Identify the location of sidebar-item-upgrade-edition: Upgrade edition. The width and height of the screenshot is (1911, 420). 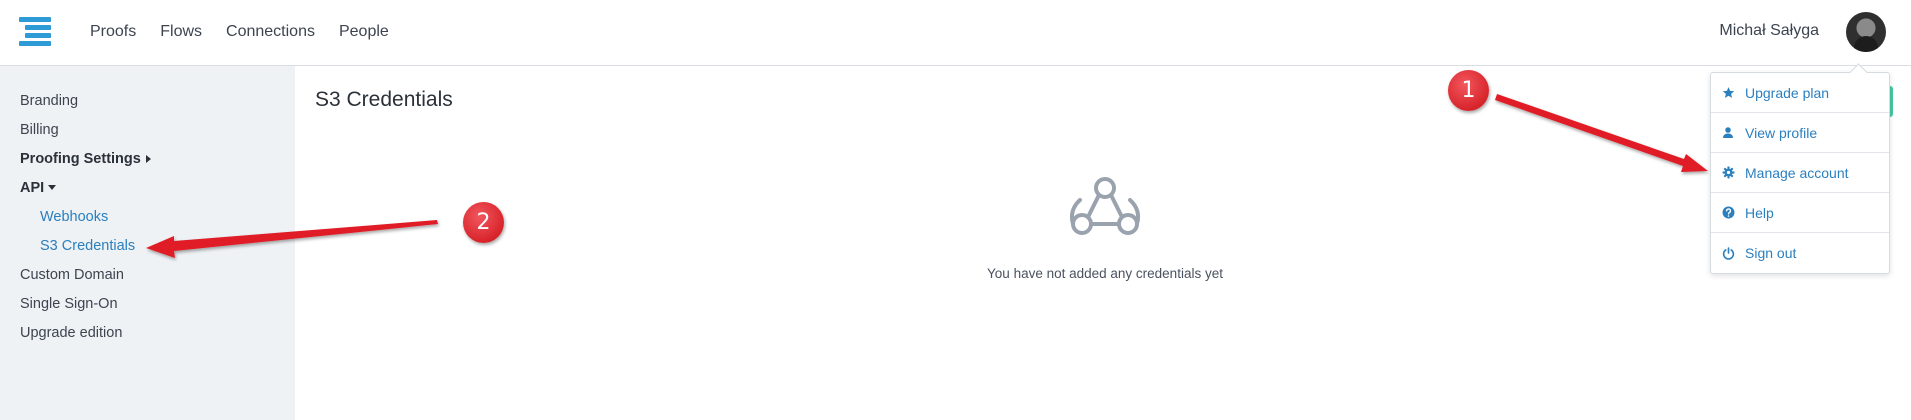
(147, 332).